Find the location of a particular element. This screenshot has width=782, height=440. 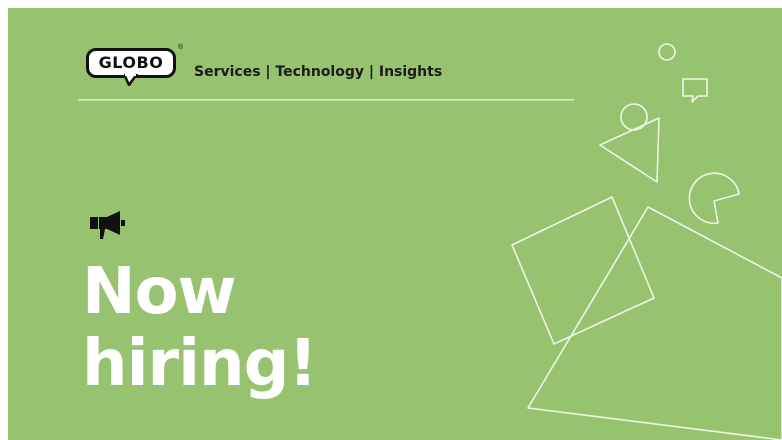

registered-mark: ® is located at coordinates (181, 47).